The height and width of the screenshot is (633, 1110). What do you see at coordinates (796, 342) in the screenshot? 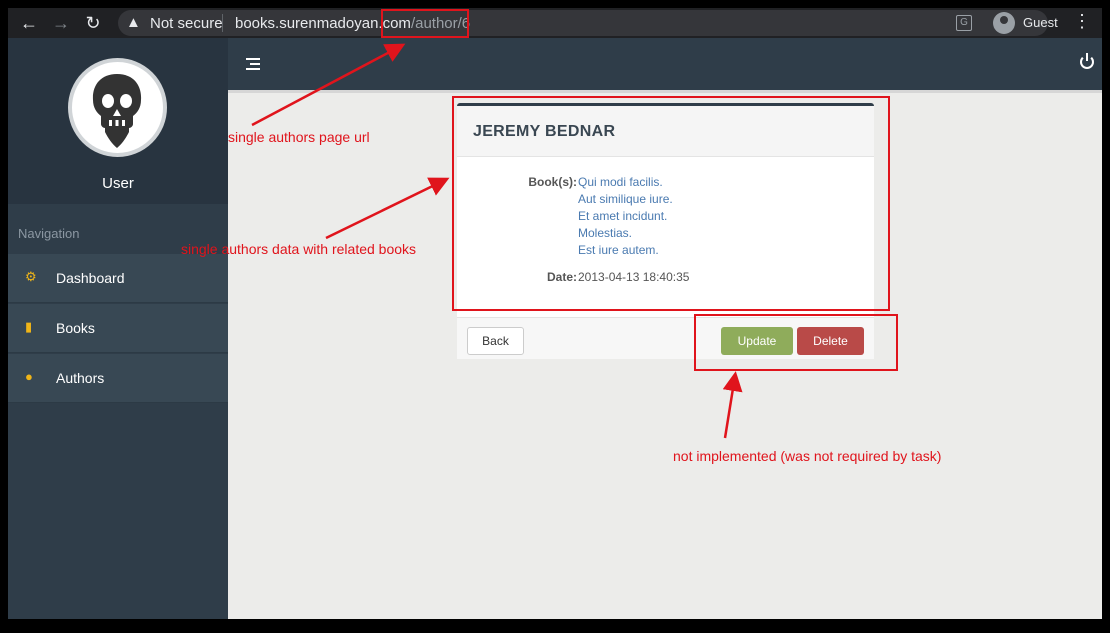
I see `actions-highlight-box` at bounding box center [796, 342].